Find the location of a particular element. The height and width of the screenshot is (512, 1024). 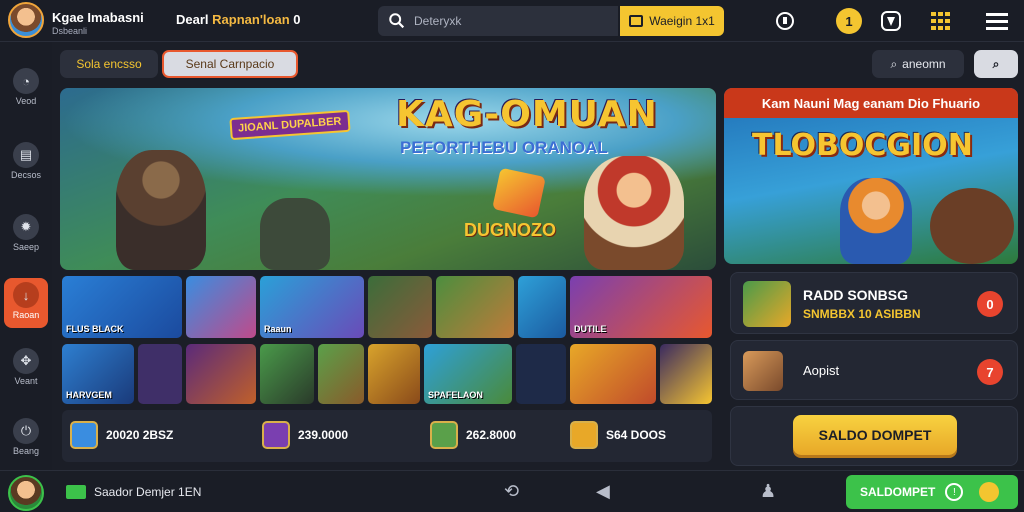

coin-balance: 1 is located at coordinates (849, 21).